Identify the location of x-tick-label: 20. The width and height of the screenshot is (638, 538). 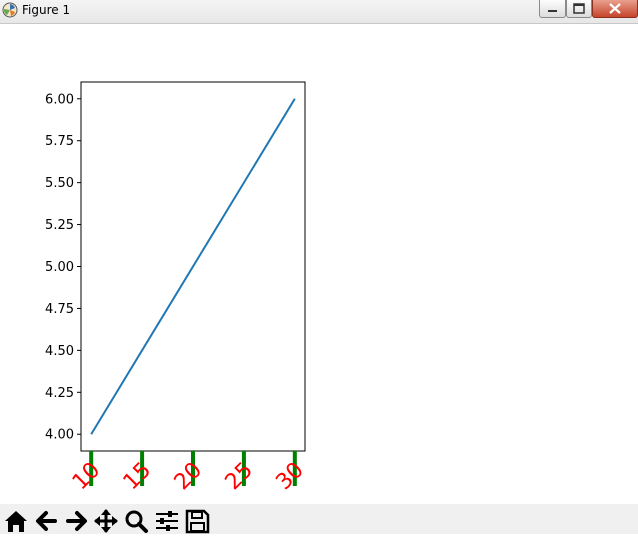
(188, 476).